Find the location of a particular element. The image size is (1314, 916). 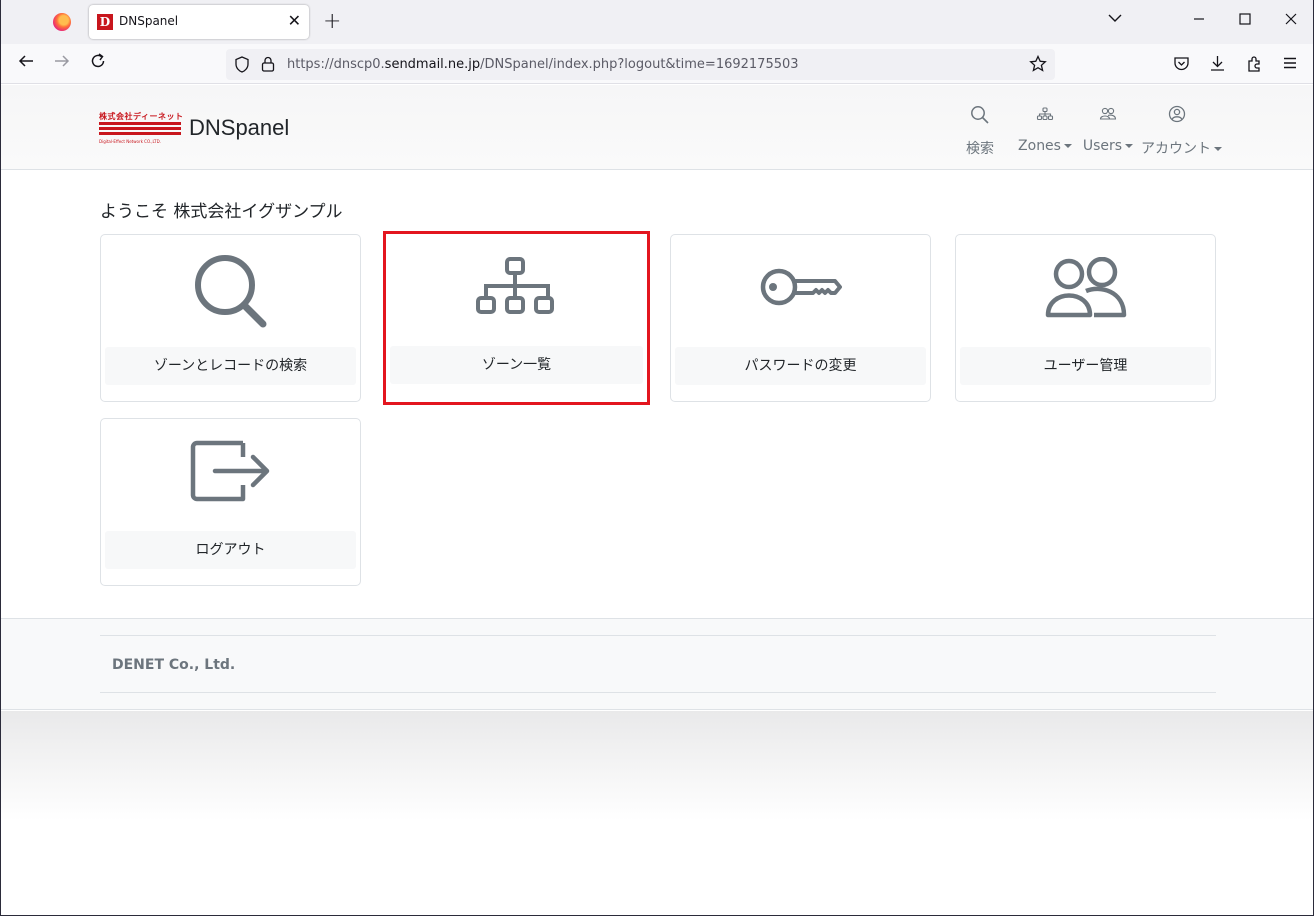

logo-tagline: Digital-Effect Network CO.,LTD. is located at coordinates (130, 141).